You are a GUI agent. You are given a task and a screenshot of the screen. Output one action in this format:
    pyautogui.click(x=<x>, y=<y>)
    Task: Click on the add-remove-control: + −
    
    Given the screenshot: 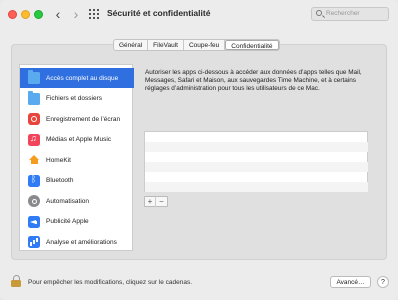 What is the action you would take?
    pyautogui.click(x=156, y=201)
    